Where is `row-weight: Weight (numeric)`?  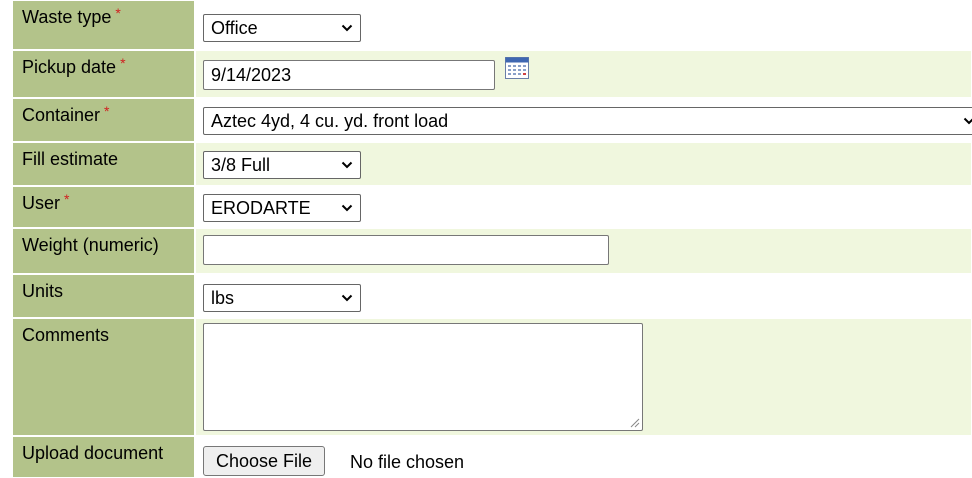 row-weight: Weight (numeric) is located at coordinates (492, 251).